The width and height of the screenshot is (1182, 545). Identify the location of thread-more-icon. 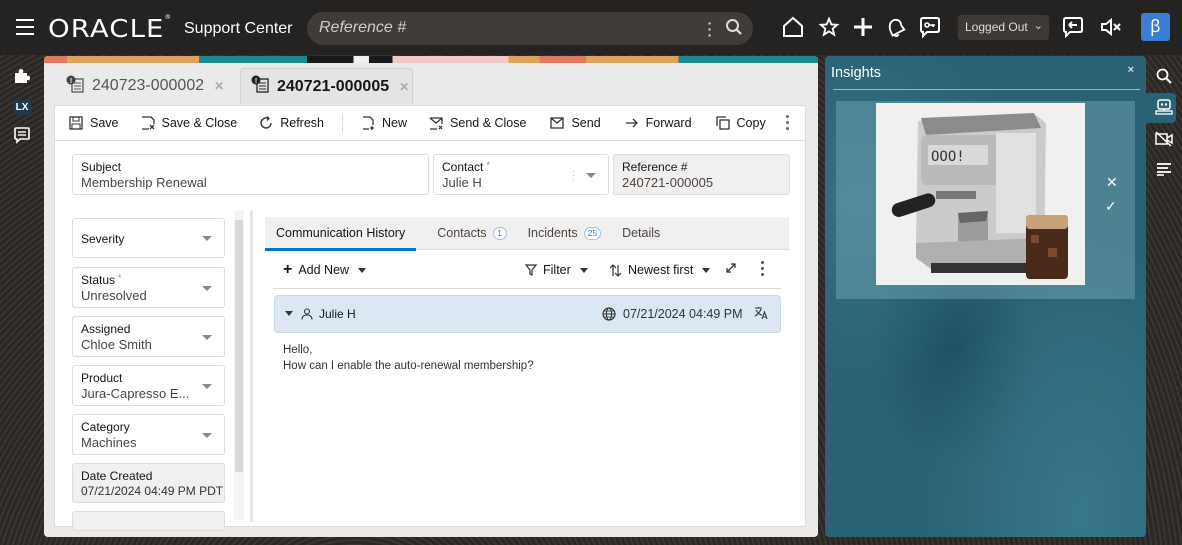
(762, 268).